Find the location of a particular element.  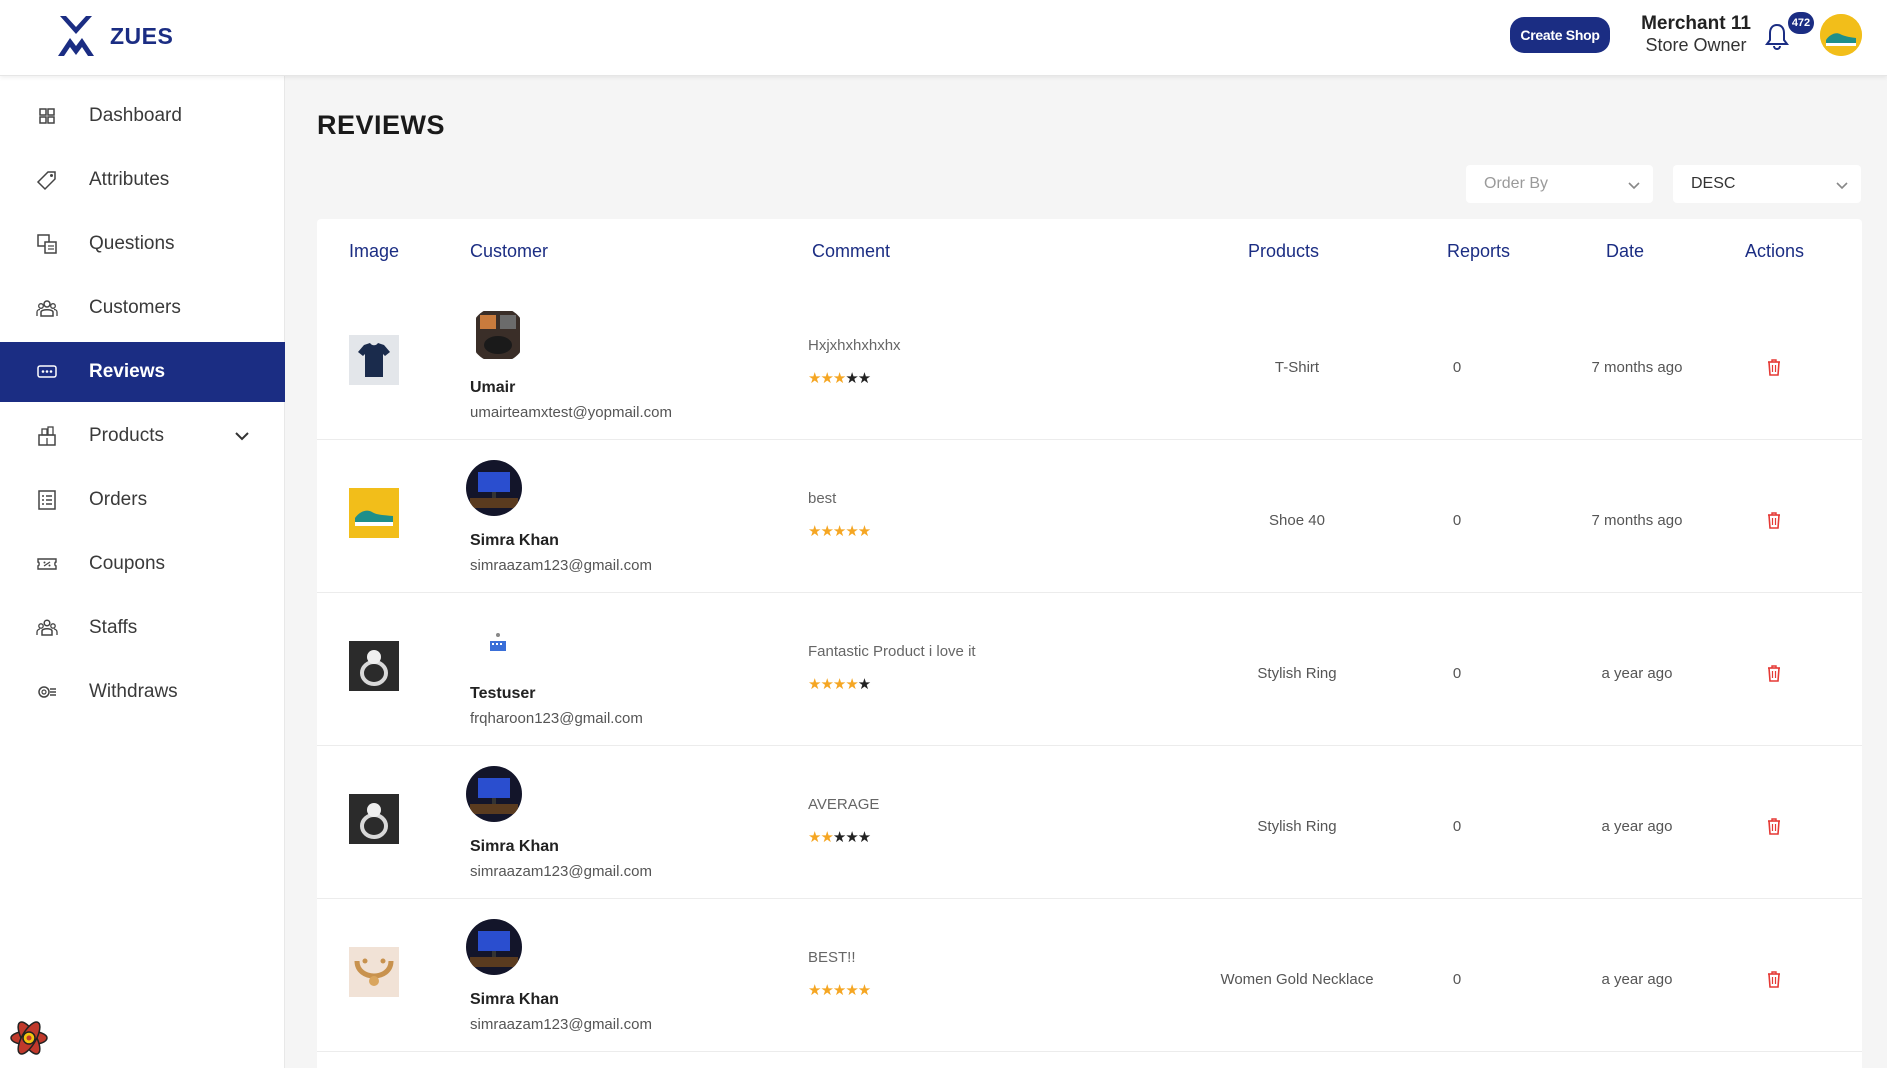

customer-name: Testuser is located at coordinates (503, 693).